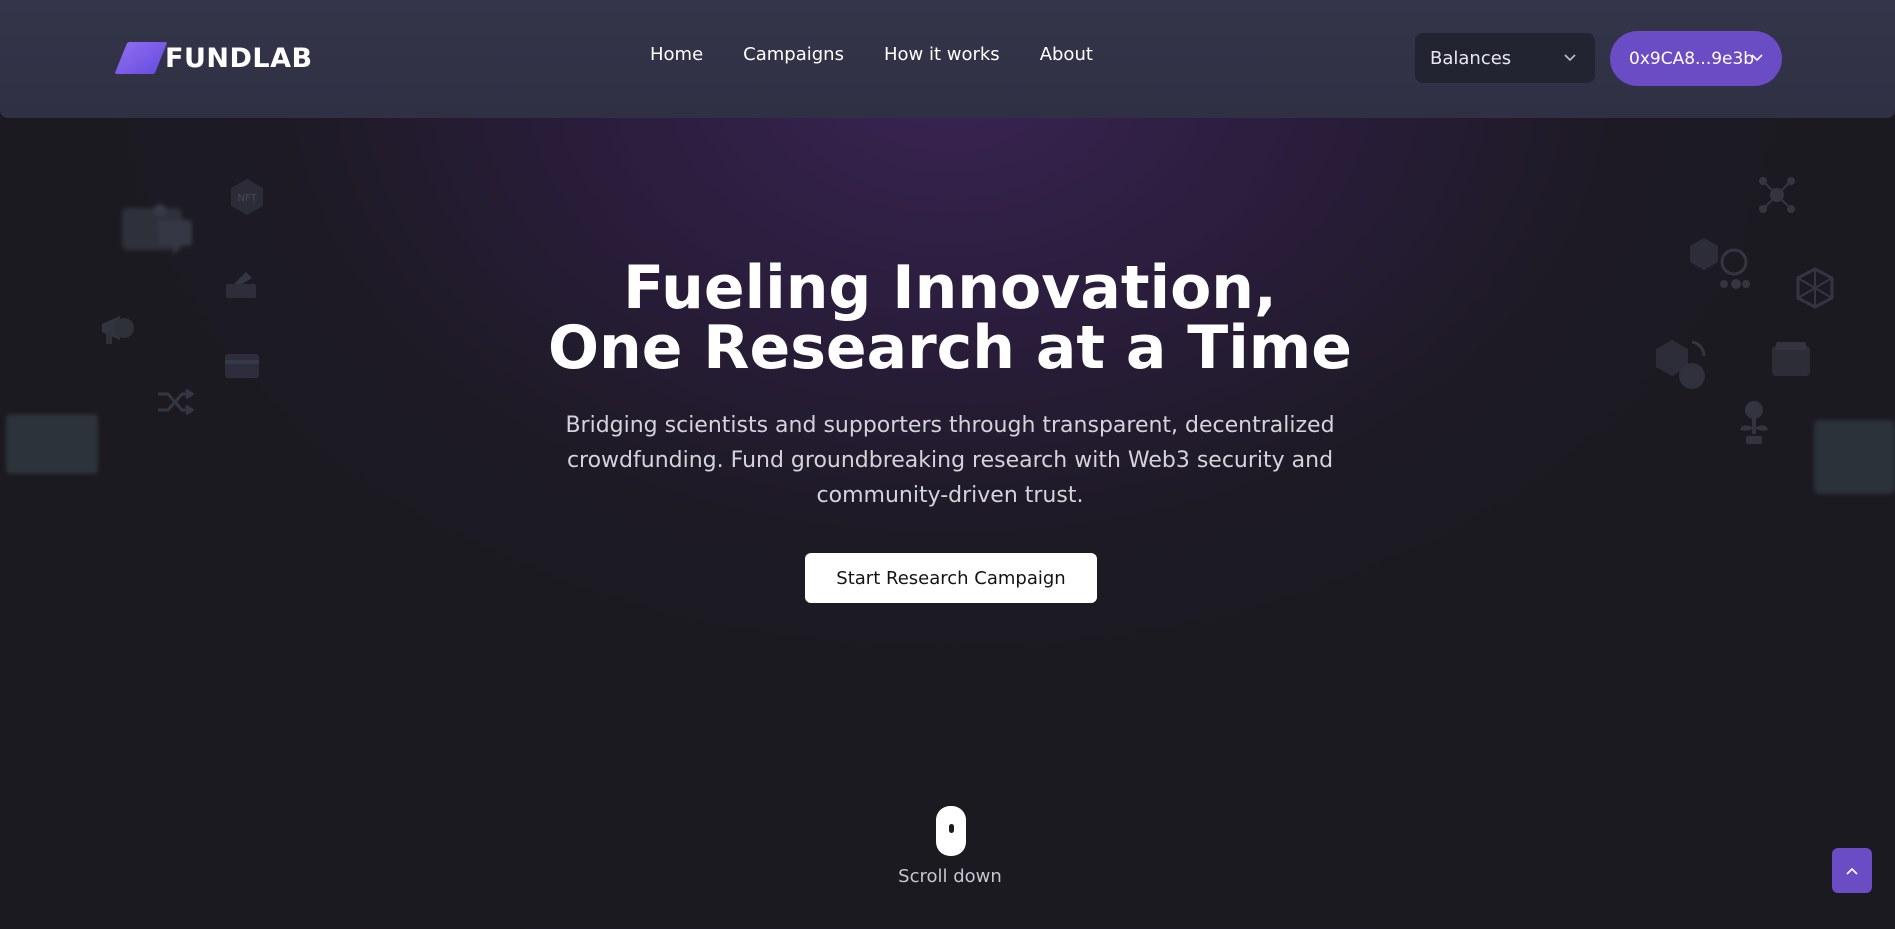 Image resolution: width=1895 pixels, height=929 pixels. I want to click on chevron-up-icon, so click(1852, 871).